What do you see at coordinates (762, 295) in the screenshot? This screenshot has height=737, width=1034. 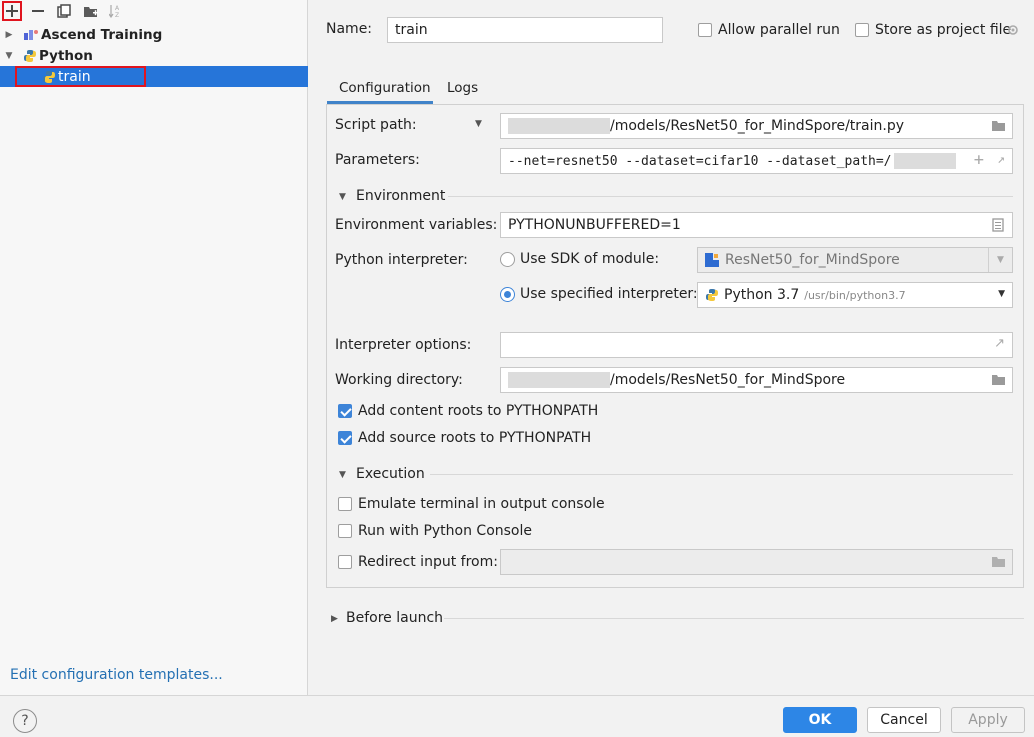 I see `interpreter-name: Python 3.7` at bounding box center [762, 295].